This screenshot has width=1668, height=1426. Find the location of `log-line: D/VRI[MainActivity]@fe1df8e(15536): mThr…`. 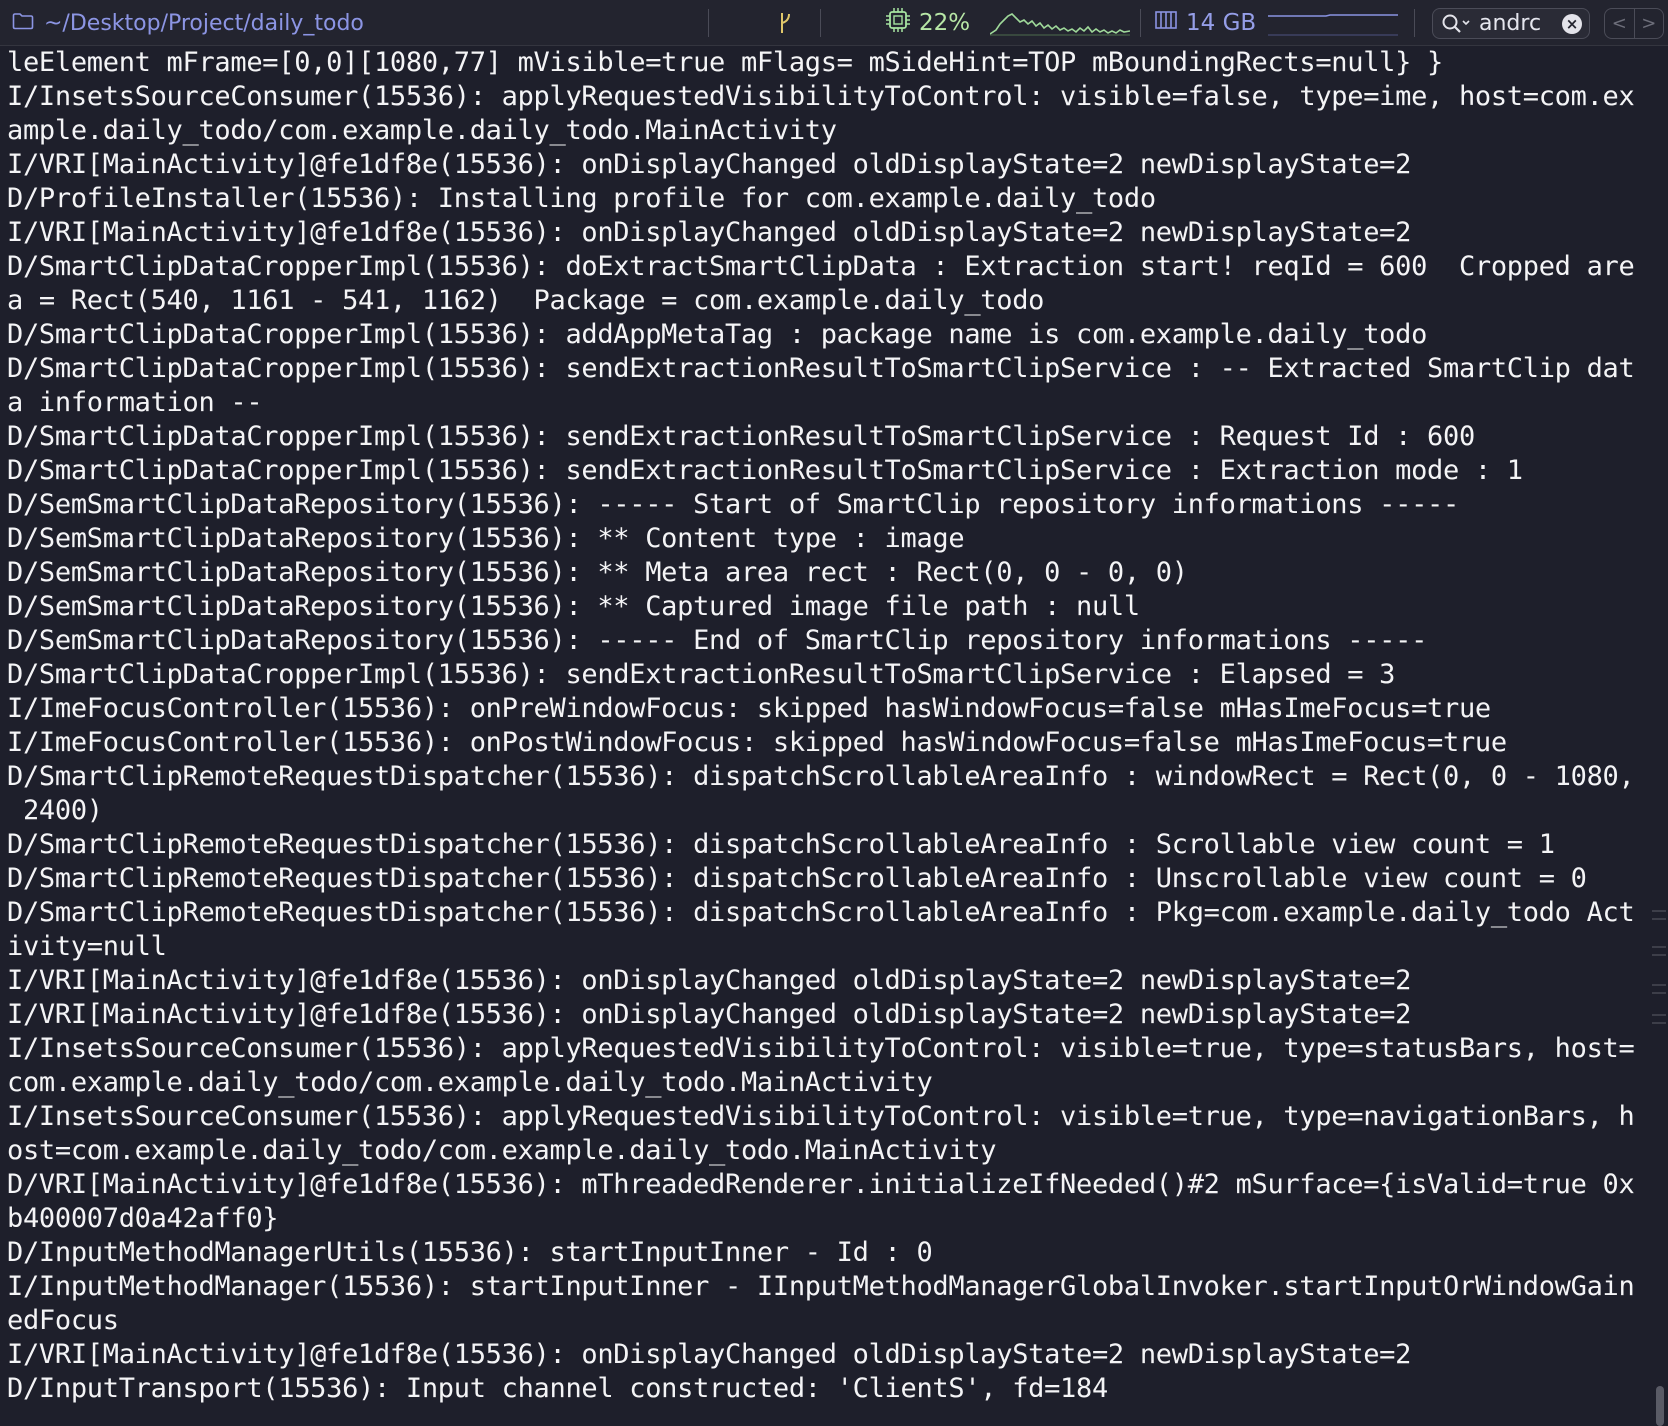

log-line: D/VRI[MainActivity]@fe1df8e(15536): mThr… is located at coordinates (821, 1184).